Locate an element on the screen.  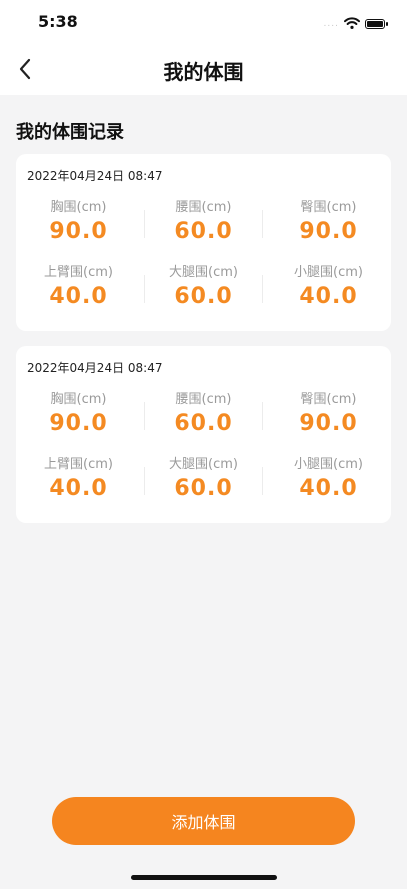
status-time: 5:38 is located at coordinates (58, 21).